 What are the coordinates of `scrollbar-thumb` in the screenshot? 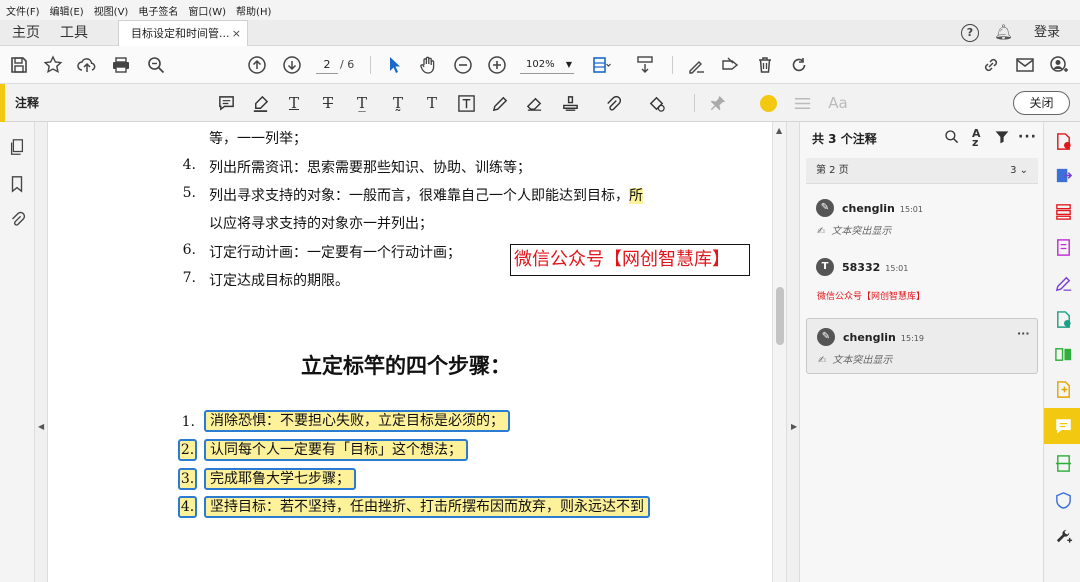 It's located at (780, 316).